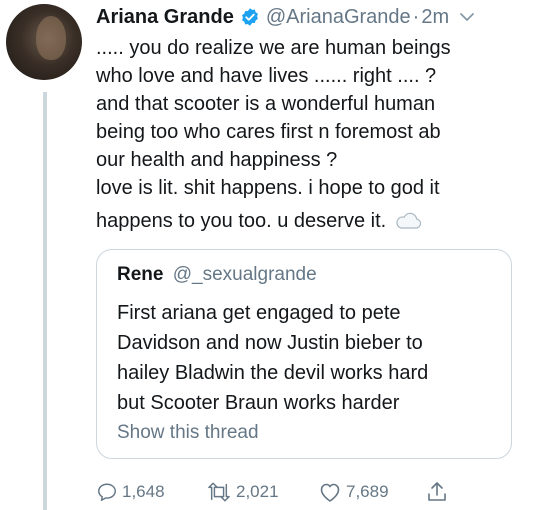  I want to click on cloud-icon, so click(408, 221).